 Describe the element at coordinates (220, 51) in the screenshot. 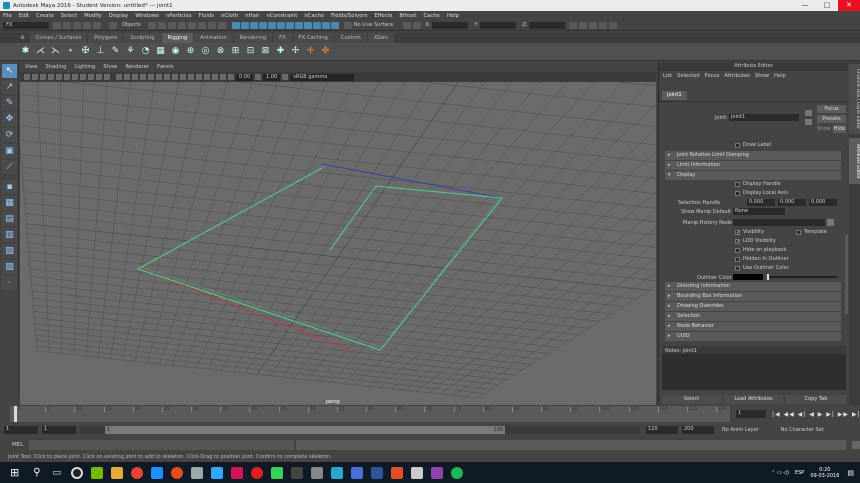

I see `shelf-orient-icon: ⊗` at that location.